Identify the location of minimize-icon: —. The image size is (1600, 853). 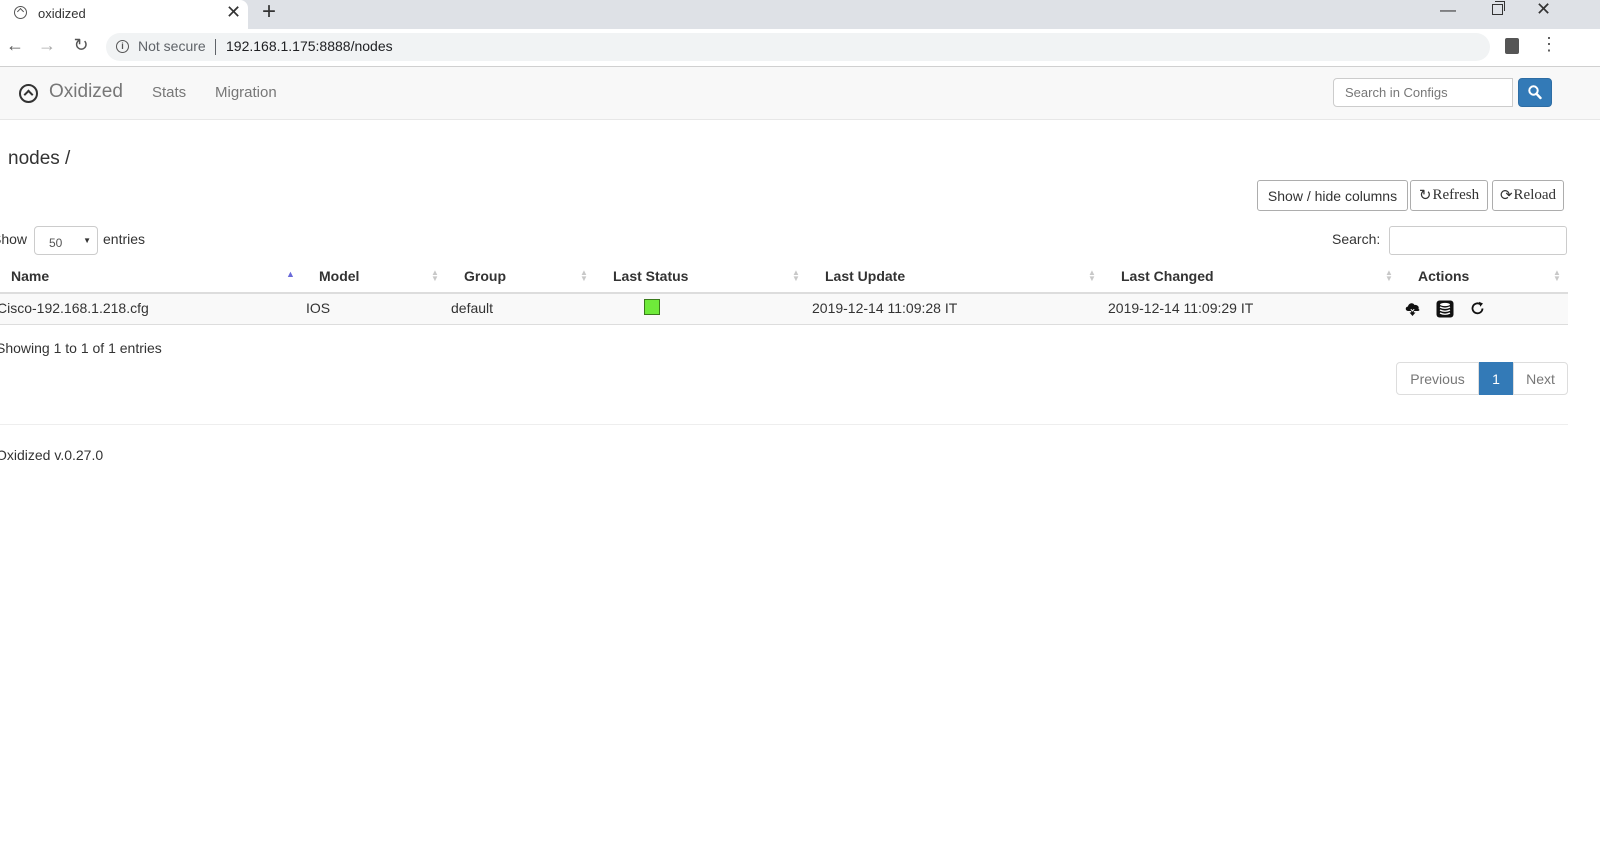
(1448, 11).